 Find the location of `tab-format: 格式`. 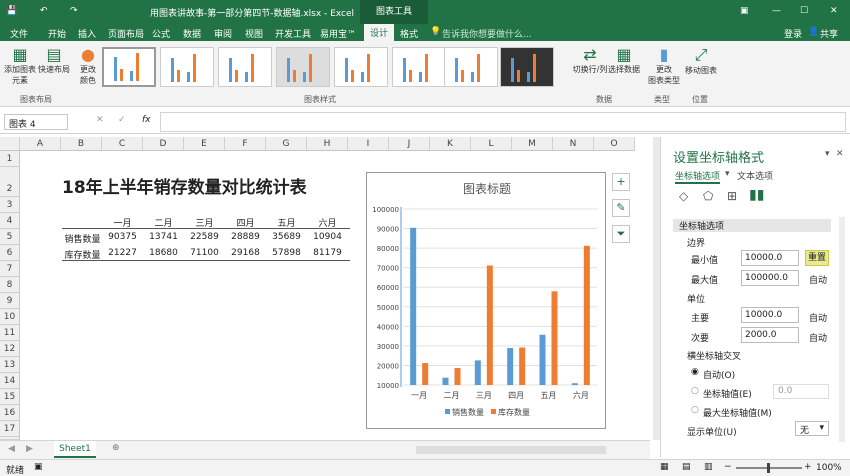

tab-format: 格式 is located at coordinates (409, 33).